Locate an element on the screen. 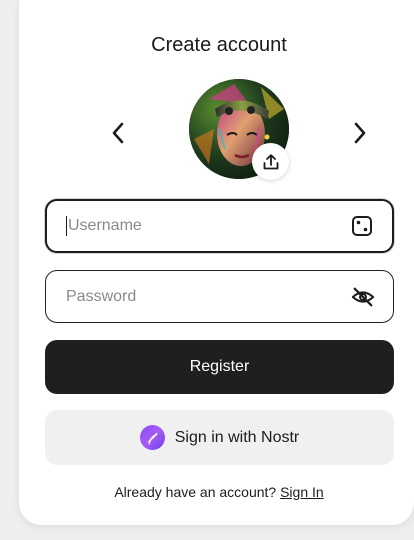 Image resolution: width=414 pixels, height=540 pixels. avatar-picker is located at coordinates (239, 129).